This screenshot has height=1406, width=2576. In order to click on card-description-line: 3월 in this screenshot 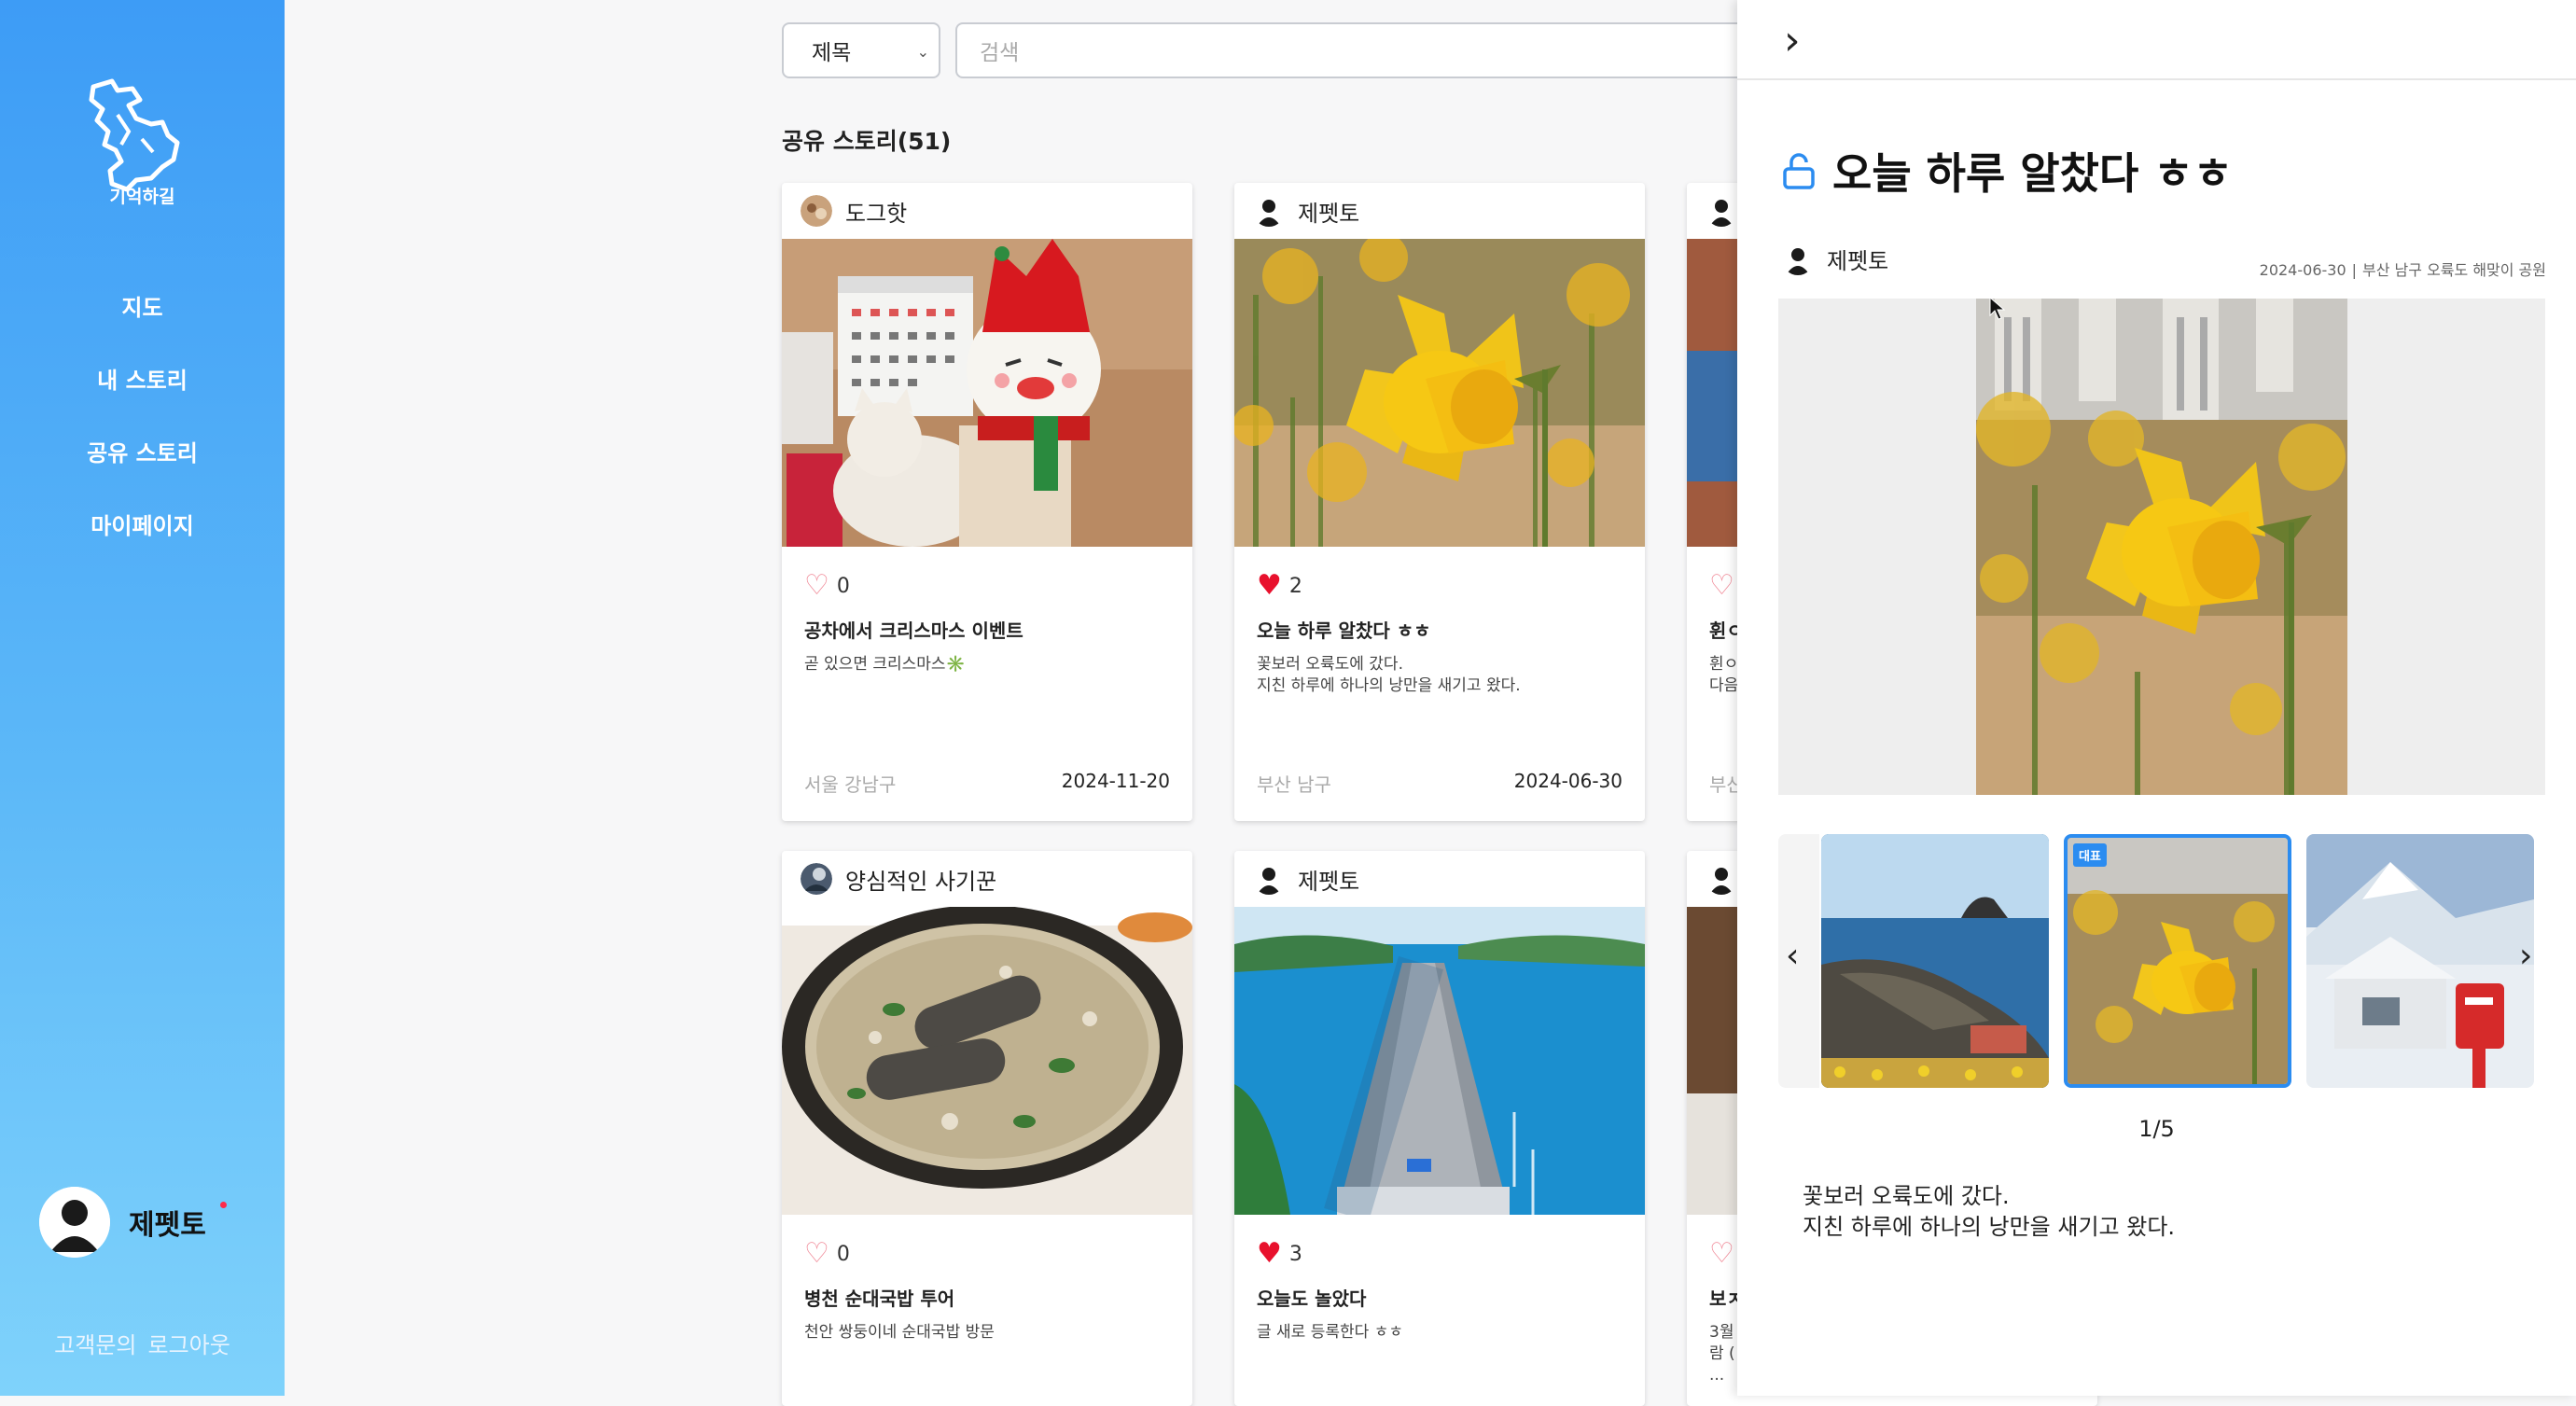, I will do `click(1721, 1332)`.